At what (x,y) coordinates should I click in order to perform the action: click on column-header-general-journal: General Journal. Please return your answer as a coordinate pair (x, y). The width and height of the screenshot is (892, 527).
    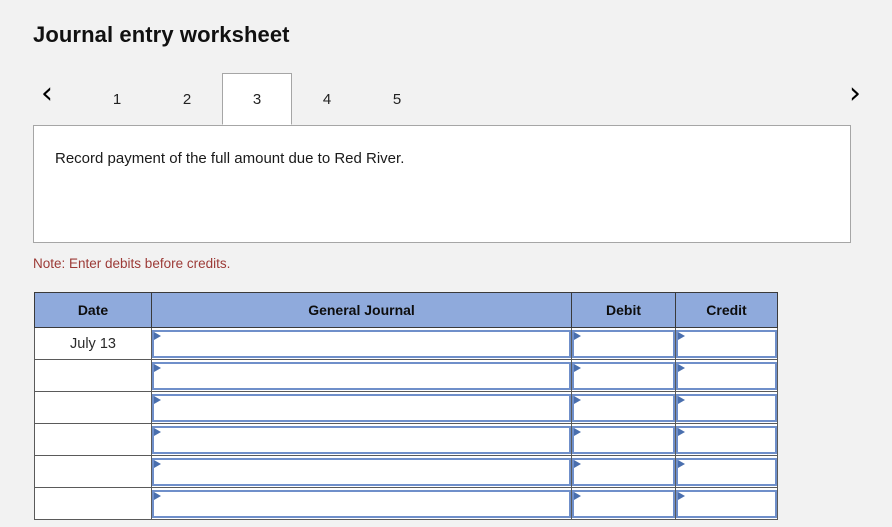
    Looking at the image, I should click on (361, 310).